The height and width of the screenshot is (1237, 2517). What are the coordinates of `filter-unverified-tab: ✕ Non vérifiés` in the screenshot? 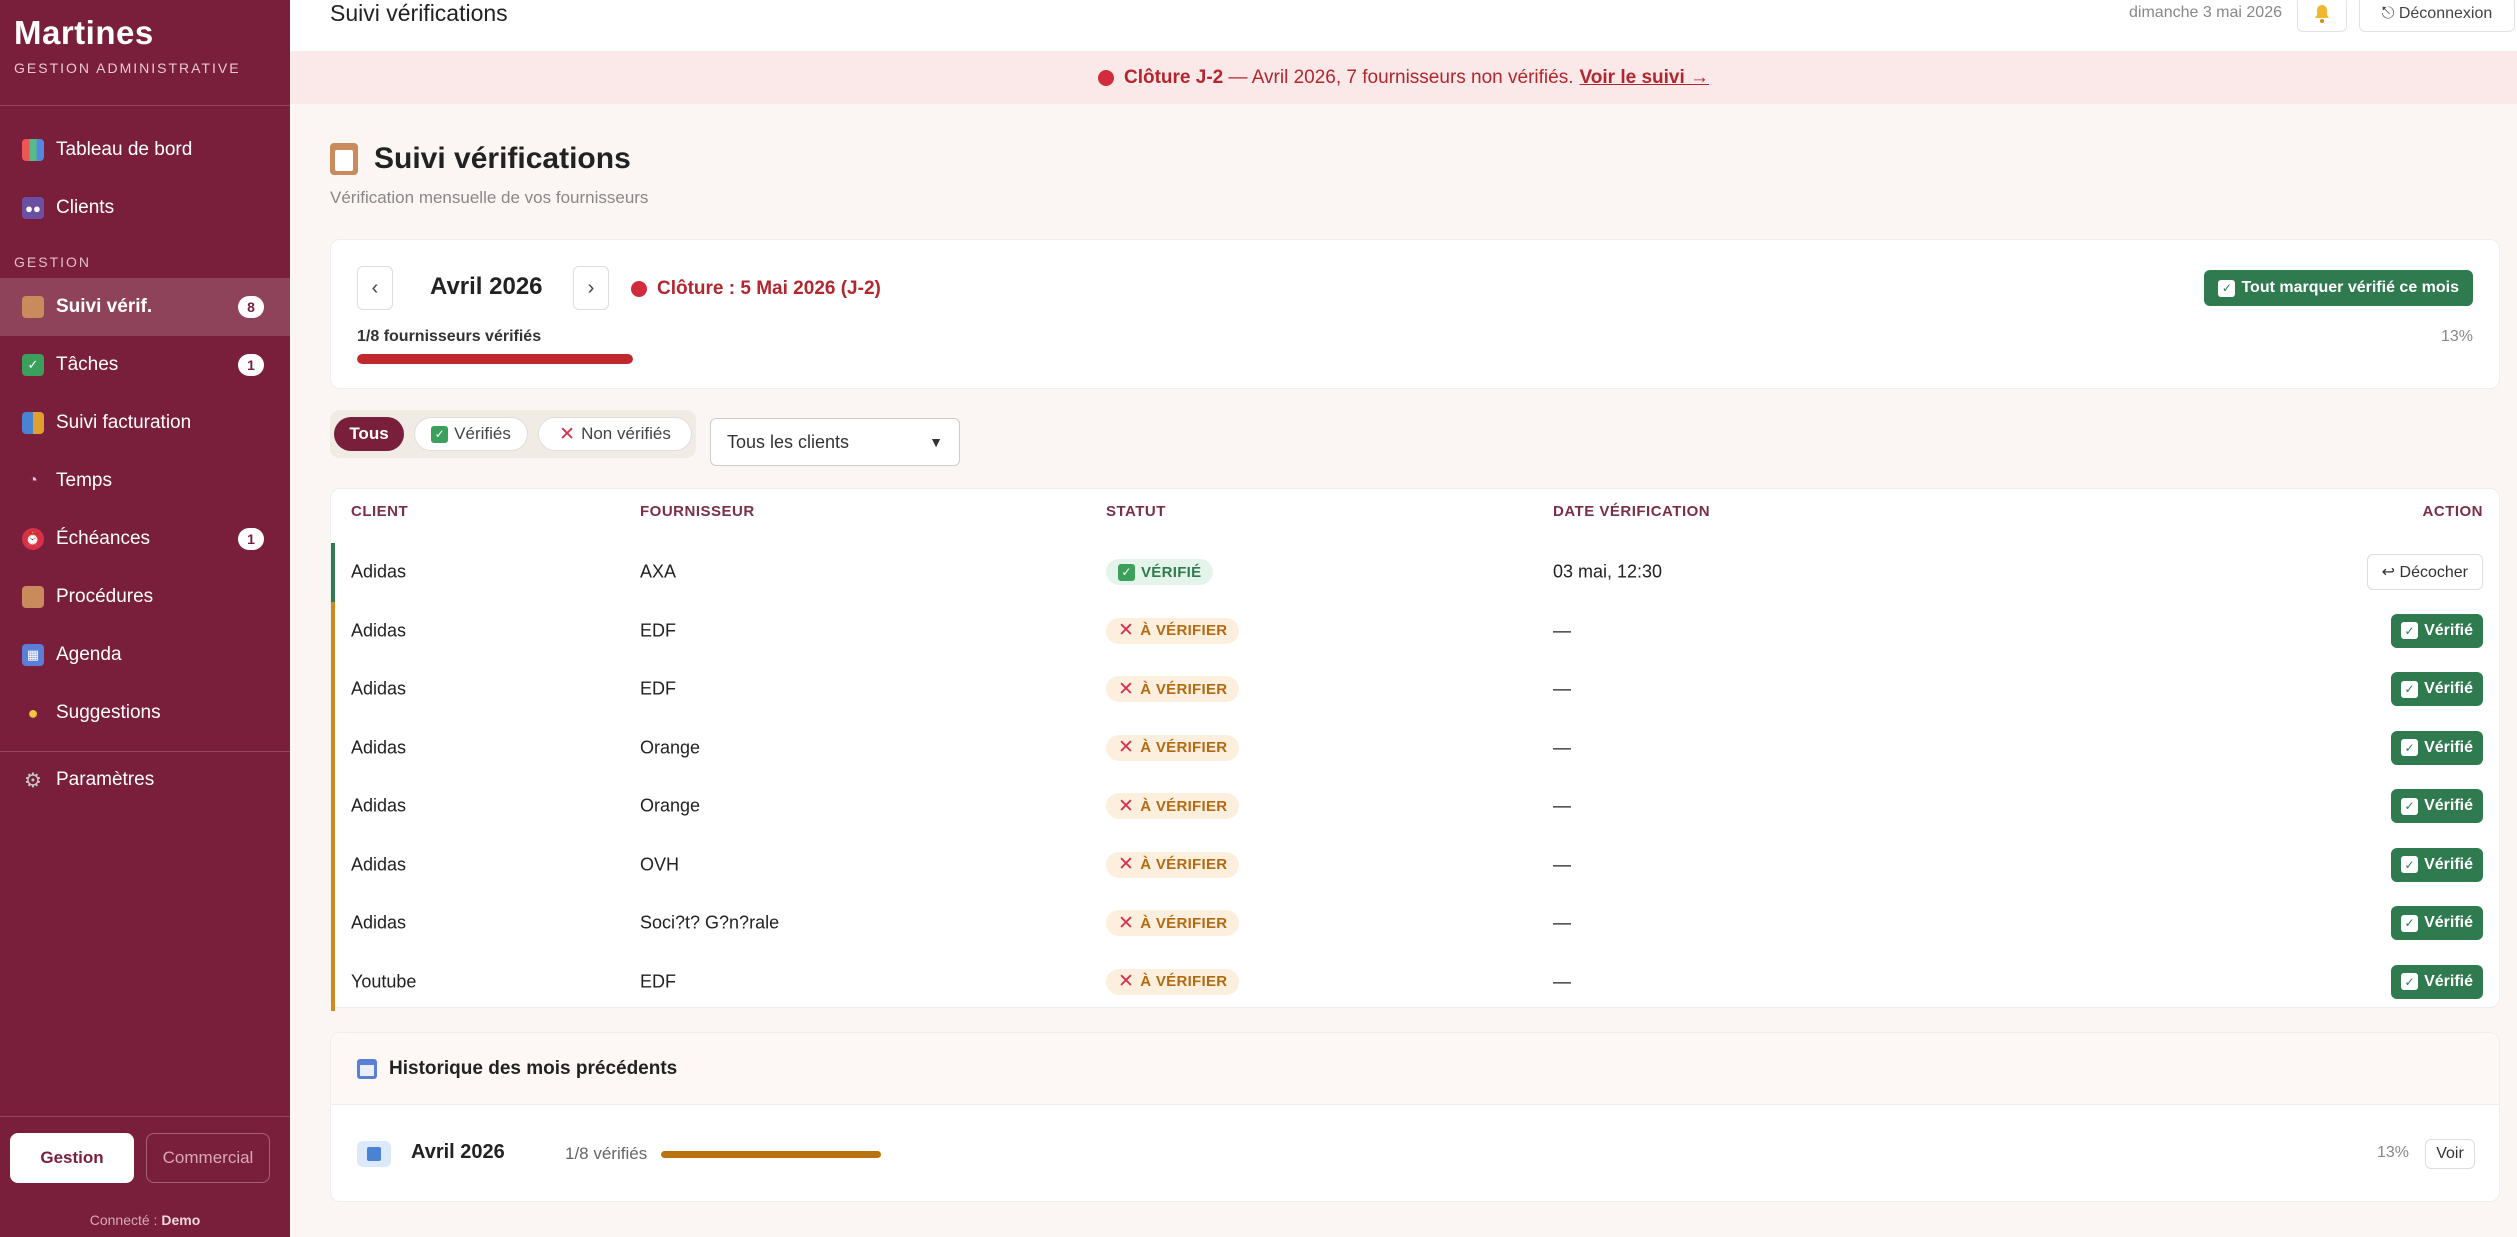 It's located at (615, 434).